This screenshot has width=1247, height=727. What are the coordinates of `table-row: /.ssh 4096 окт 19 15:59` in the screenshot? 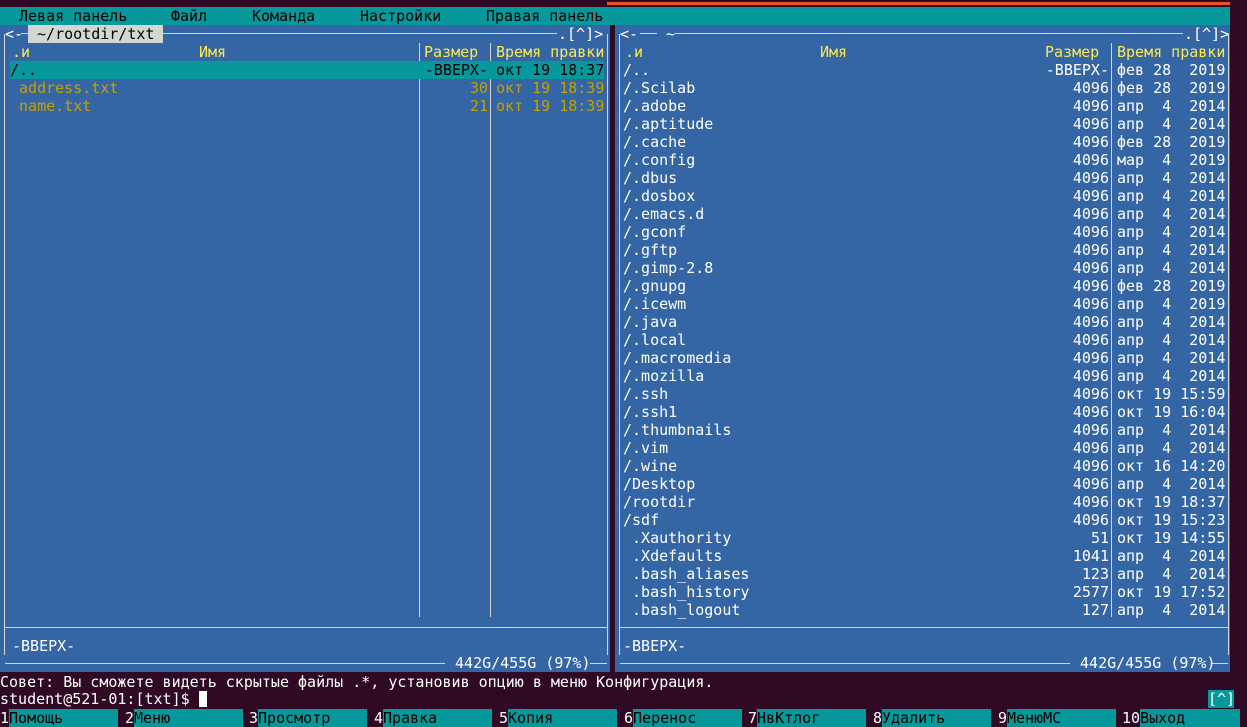 It's located at (925, 394).